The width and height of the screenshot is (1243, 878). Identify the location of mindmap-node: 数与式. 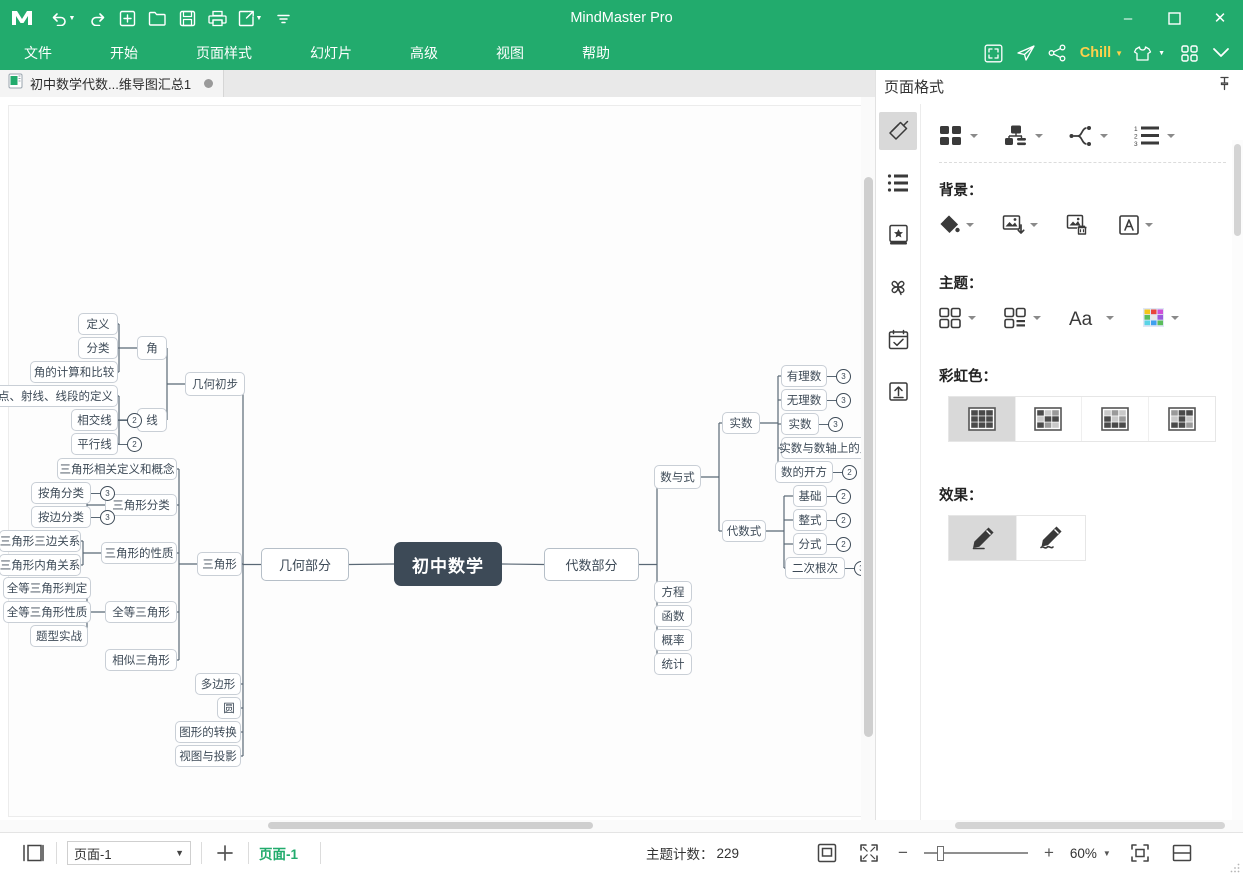
(677, 477).